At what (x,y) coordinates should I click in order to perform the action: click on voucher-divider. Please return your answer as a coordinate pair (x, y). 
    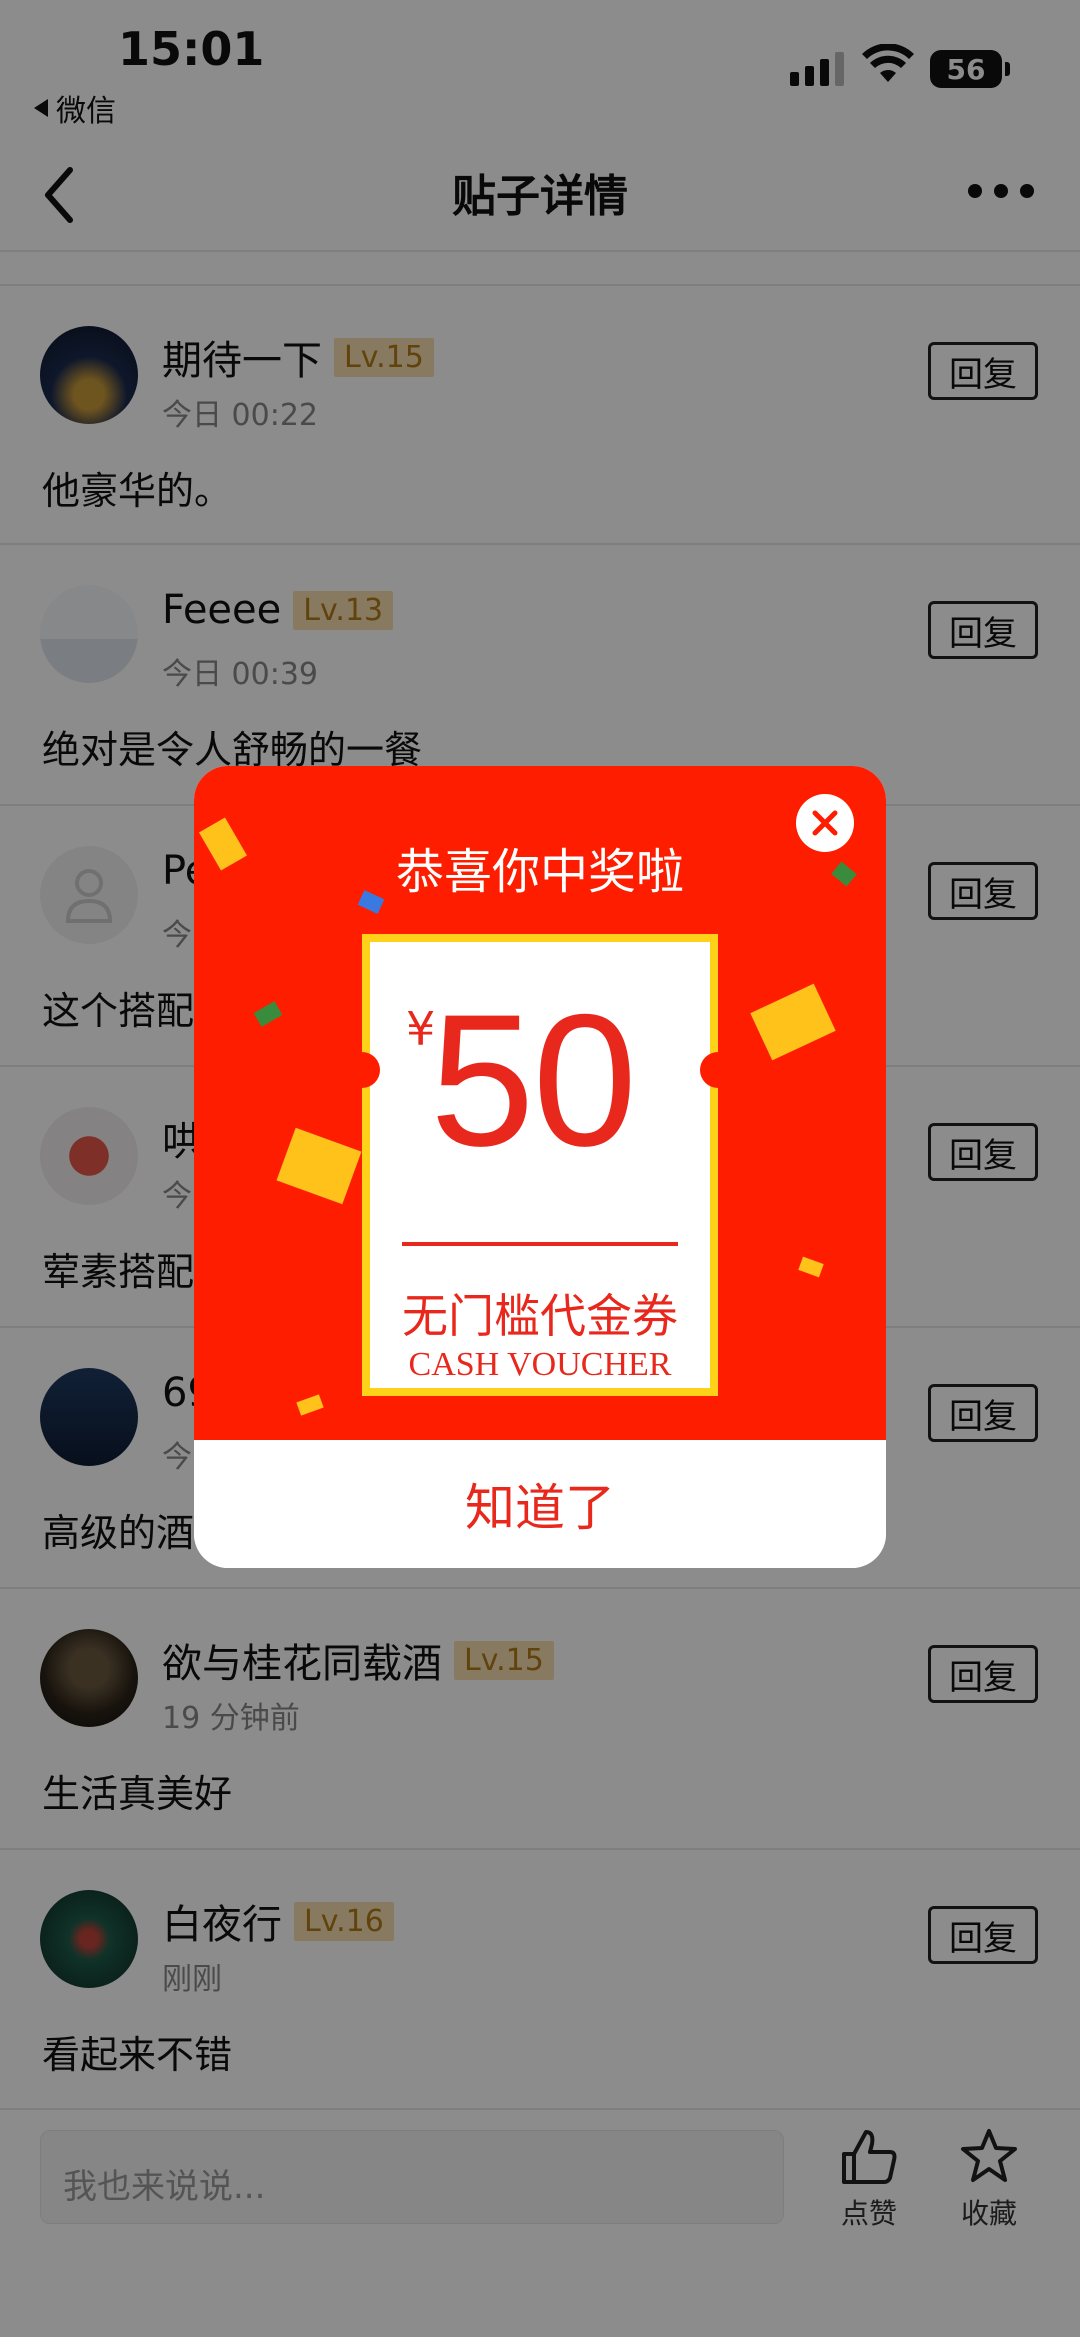
    Looking at the image, I should click on (540, 1244).